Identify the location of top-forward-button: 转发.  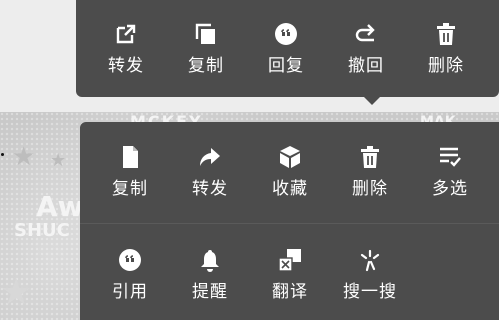
(126, 57).